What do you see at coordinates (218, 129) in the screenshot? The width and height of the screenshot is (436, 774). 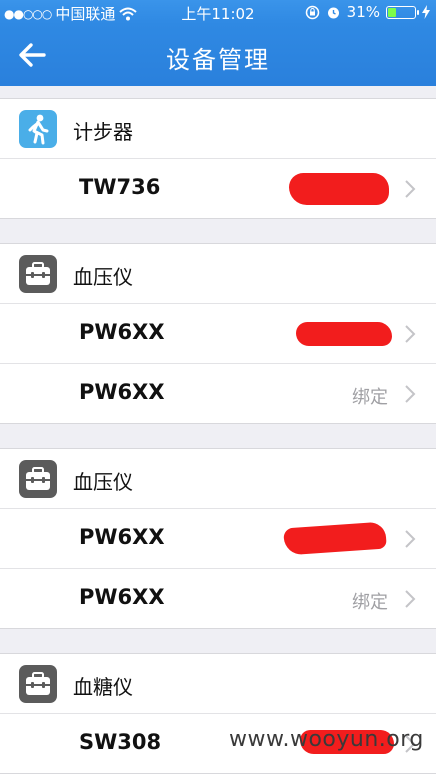 I see `group-header: 计步器` at bounding box center [218, 129].